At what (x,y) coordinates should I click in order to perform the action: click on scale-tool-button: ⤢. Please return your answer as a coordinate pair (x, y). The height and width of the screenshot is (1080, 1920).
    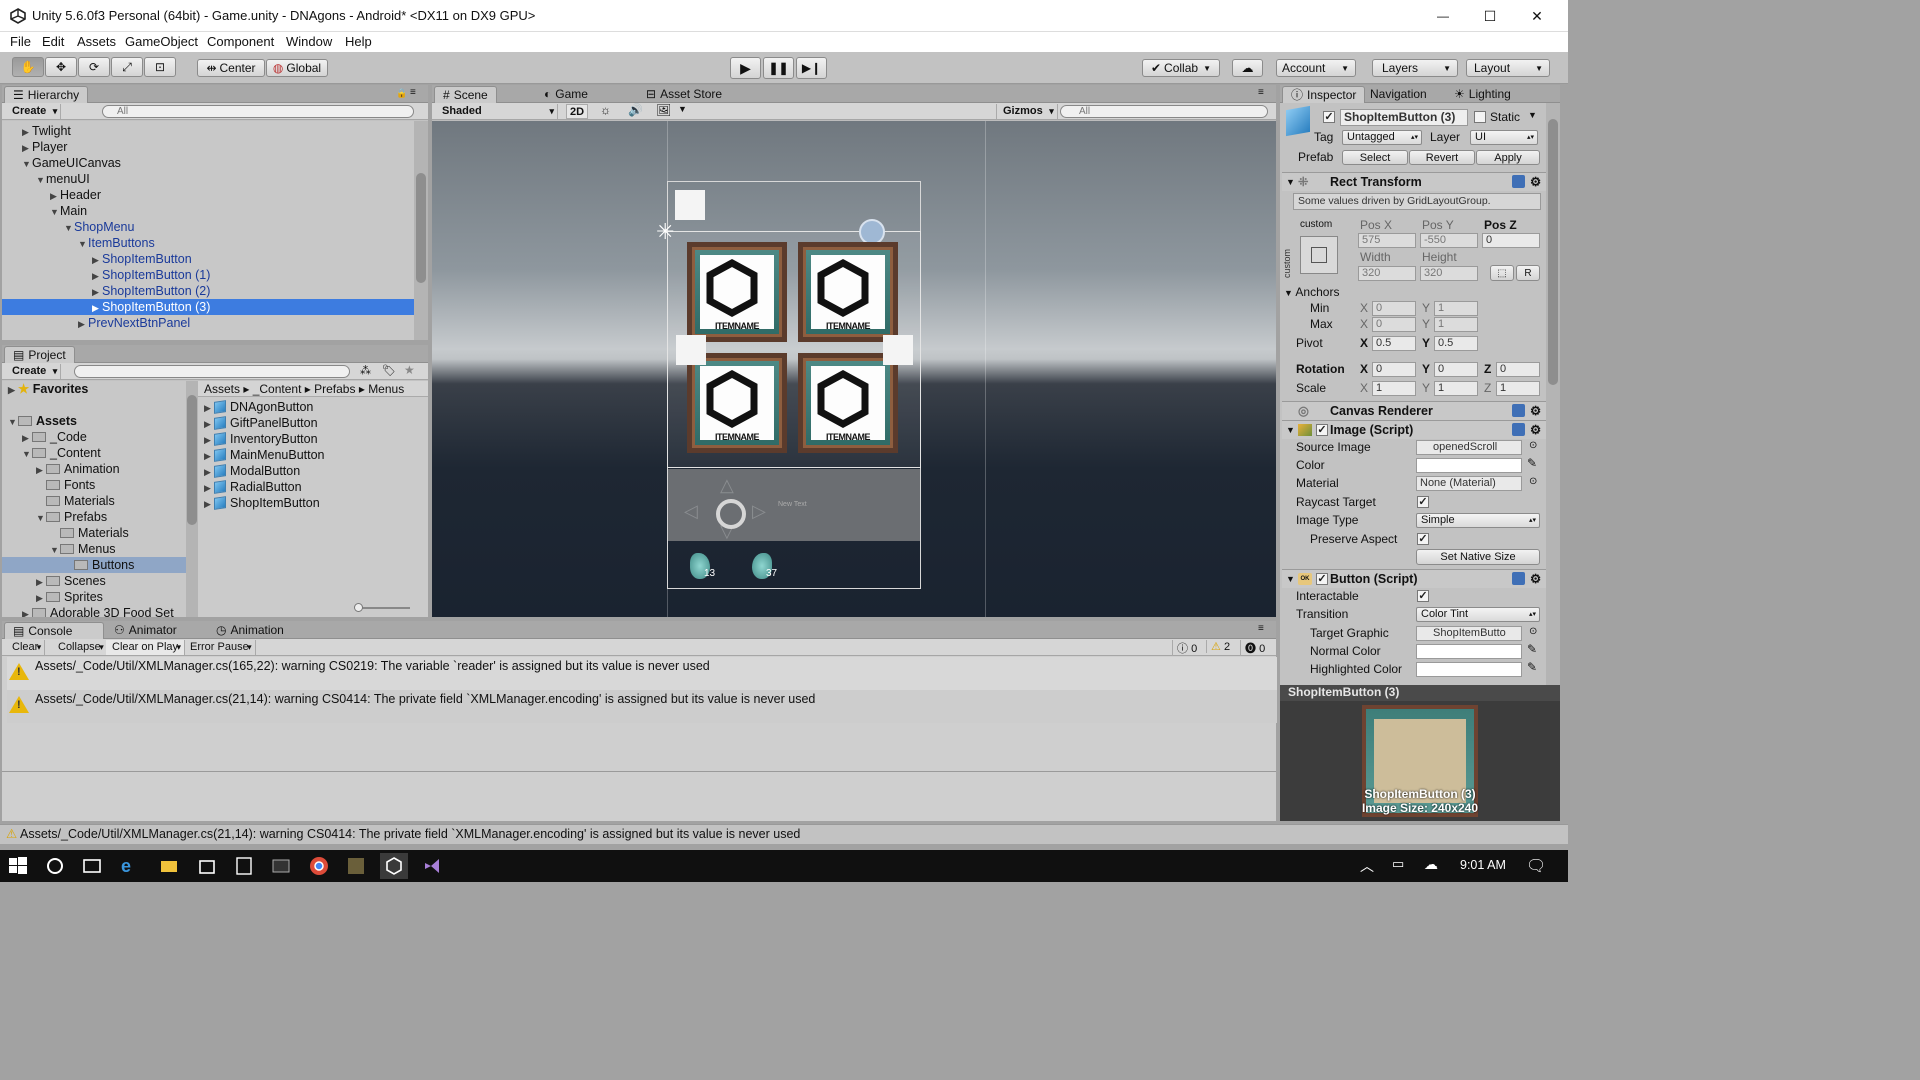
    Looking at the image, I should click on (127, 67).